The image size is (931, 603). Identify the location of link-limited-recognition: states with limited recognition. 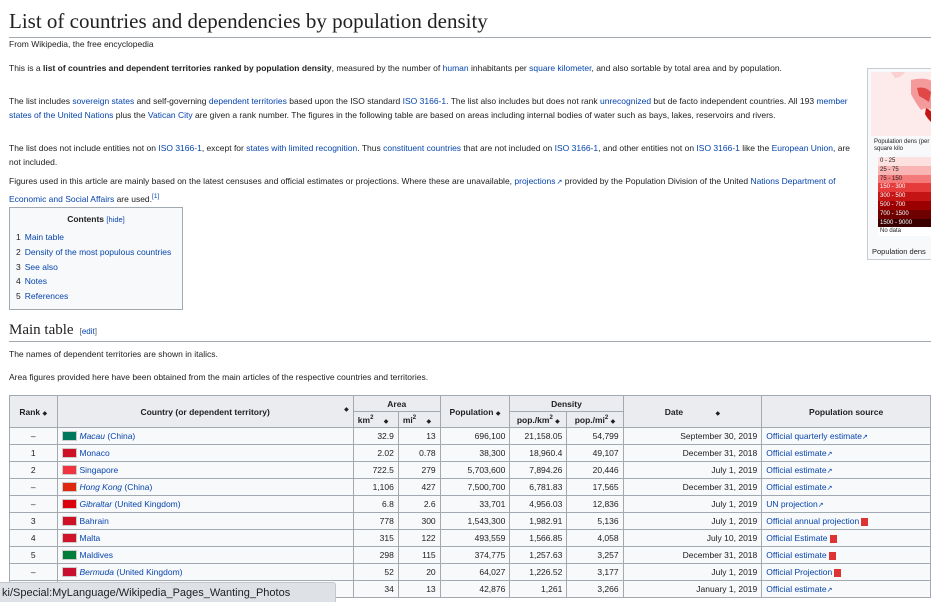
(301, 148).